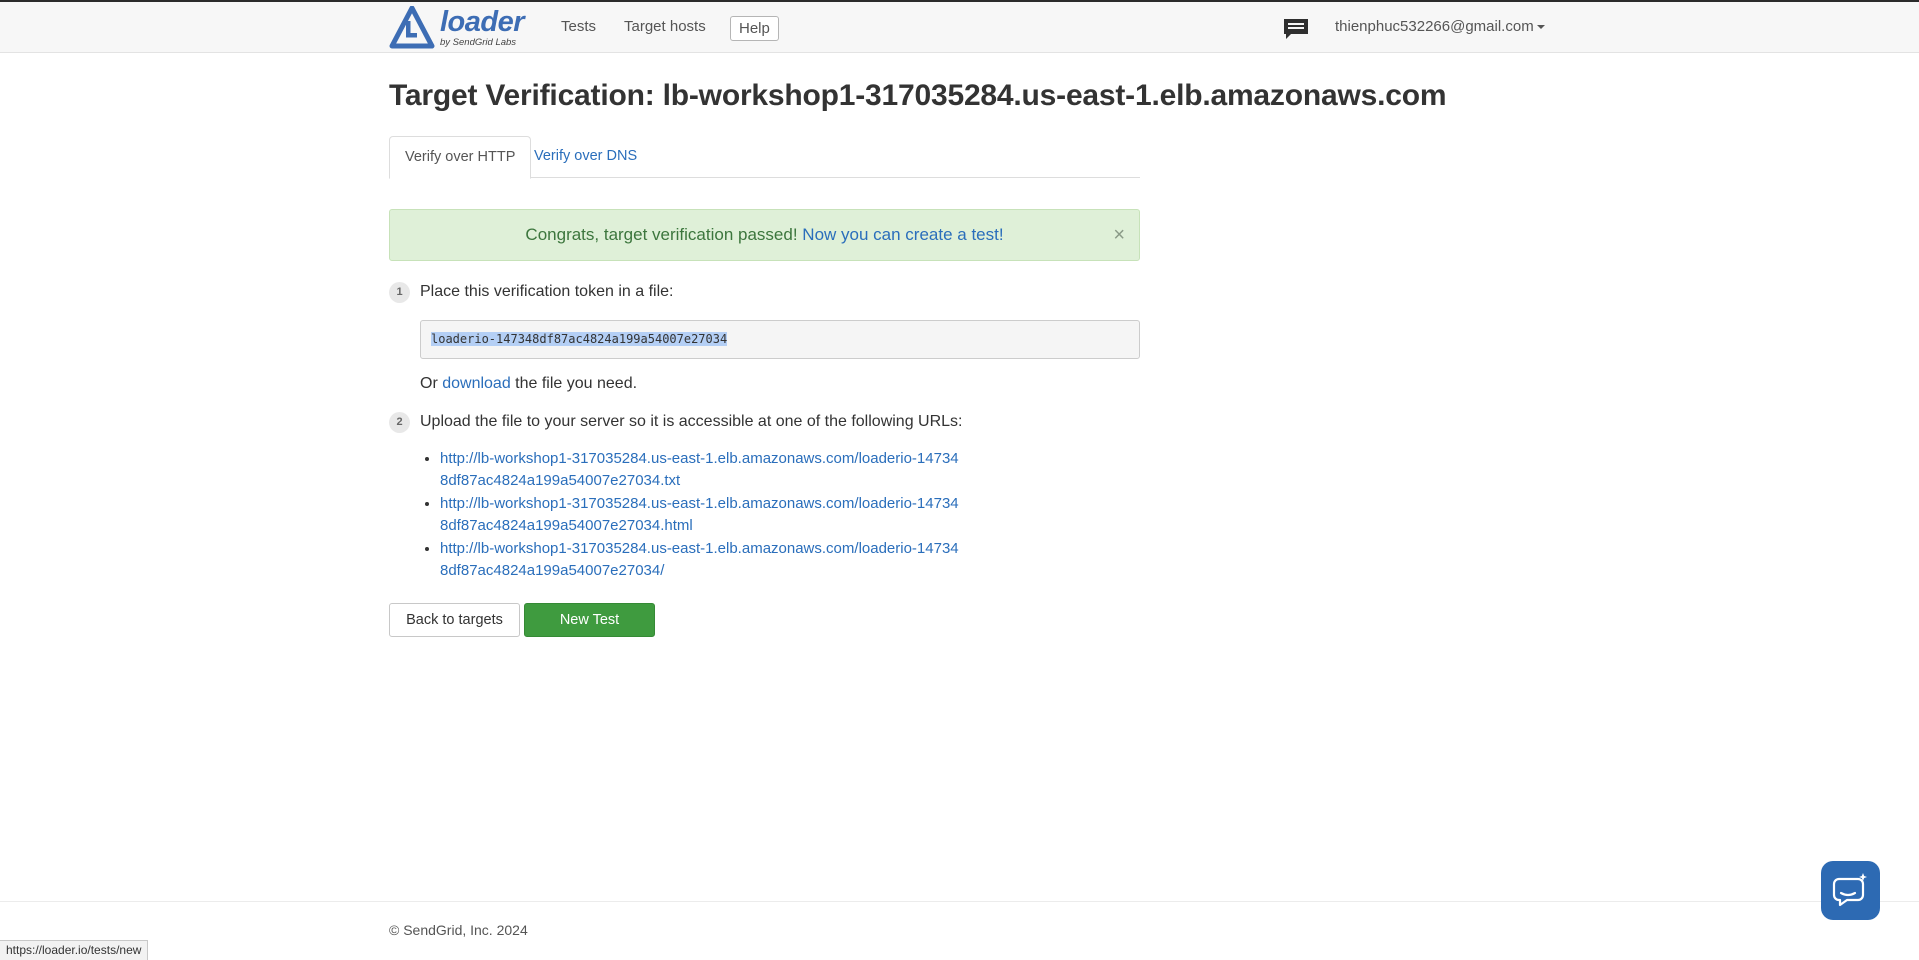 This screenshot has width=1919, height=960. I want to click on brand-logo-link: loader by SendGrid Labs, so click(457, 29).